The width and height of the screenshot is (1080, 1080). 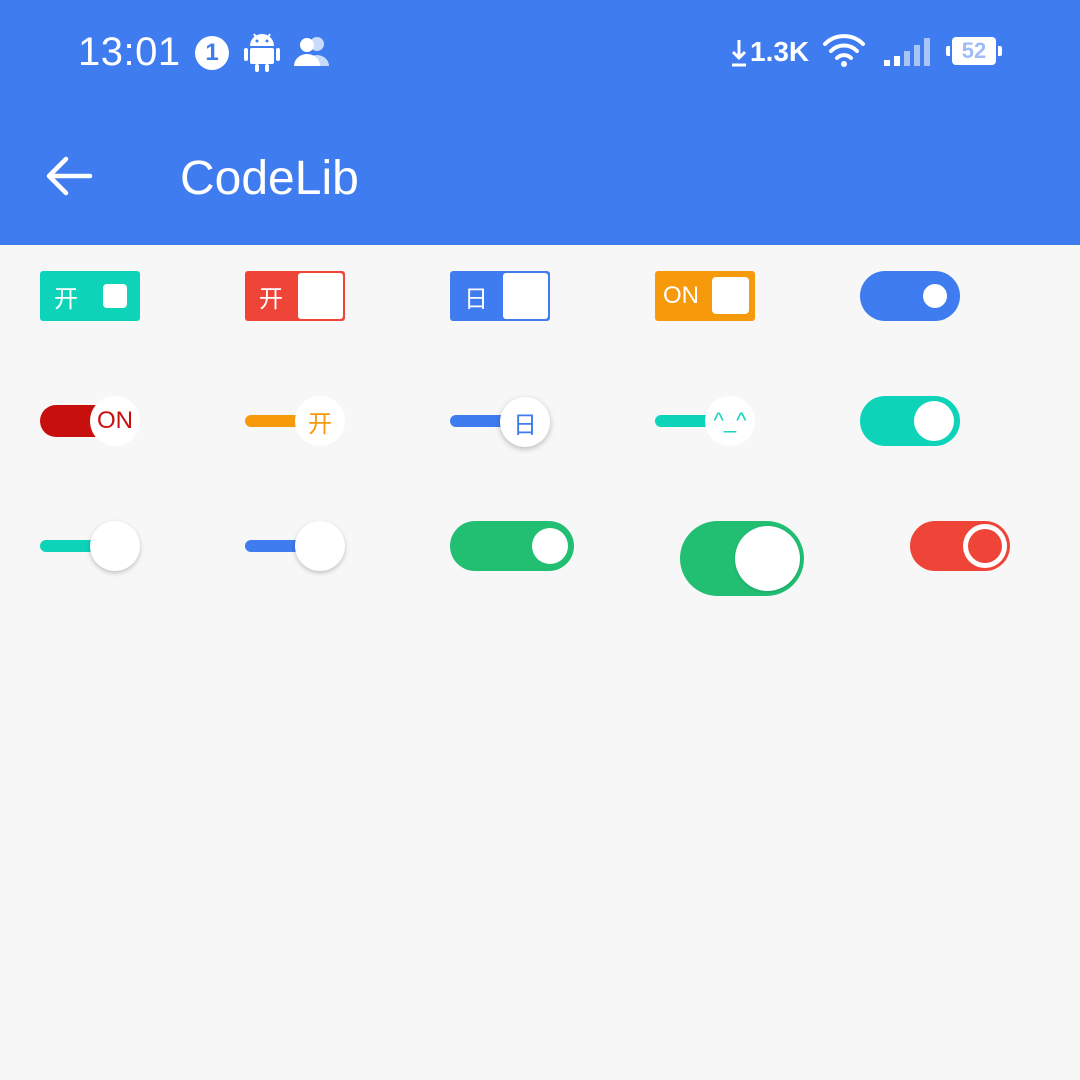 What do you see at coordinates (780, 51) in the screenshot?
I see `net-speed: 1.3K` at bounding box center [780, 51].